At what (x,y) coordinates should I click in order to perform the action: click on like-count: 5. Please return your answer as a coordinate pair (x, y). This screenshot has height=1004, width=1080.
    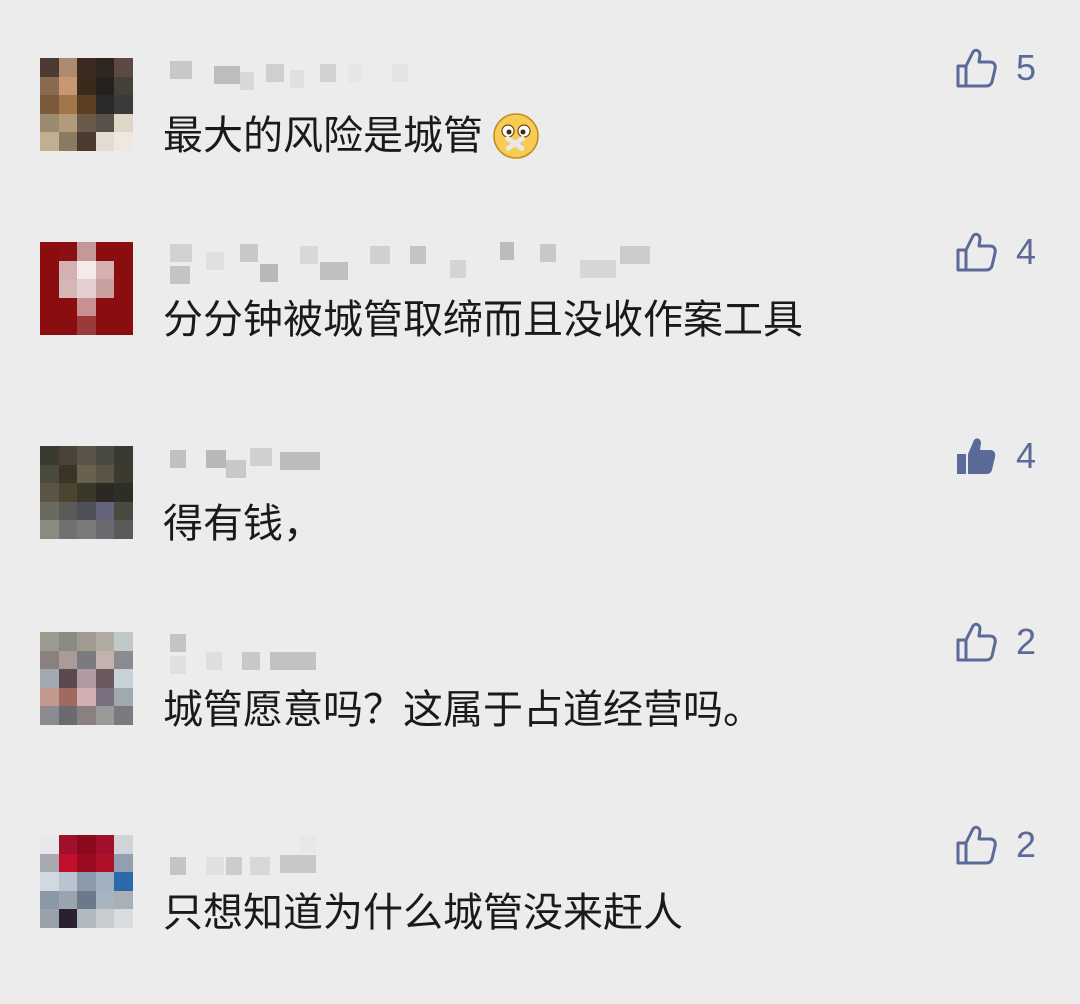
    Looking at the image, I should click on (1026, 67).